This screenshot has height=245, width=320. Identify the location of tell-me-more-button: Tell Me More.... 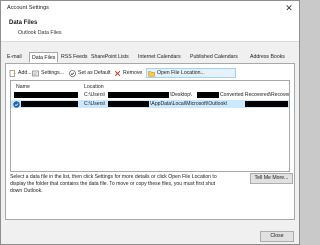
(271, 178).